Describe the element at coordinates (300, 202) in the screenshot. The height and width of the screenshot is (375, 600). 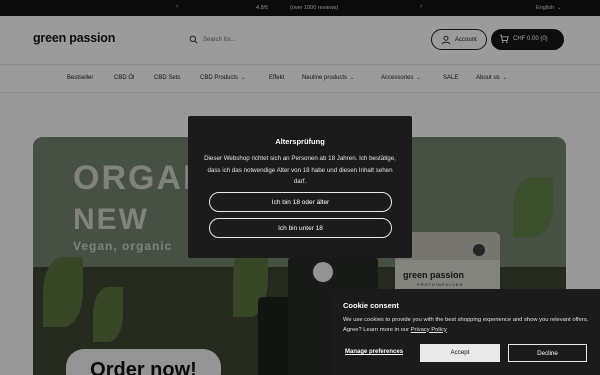
I see `age-confirm-button: Ich bin 18 oder älter` at that location.